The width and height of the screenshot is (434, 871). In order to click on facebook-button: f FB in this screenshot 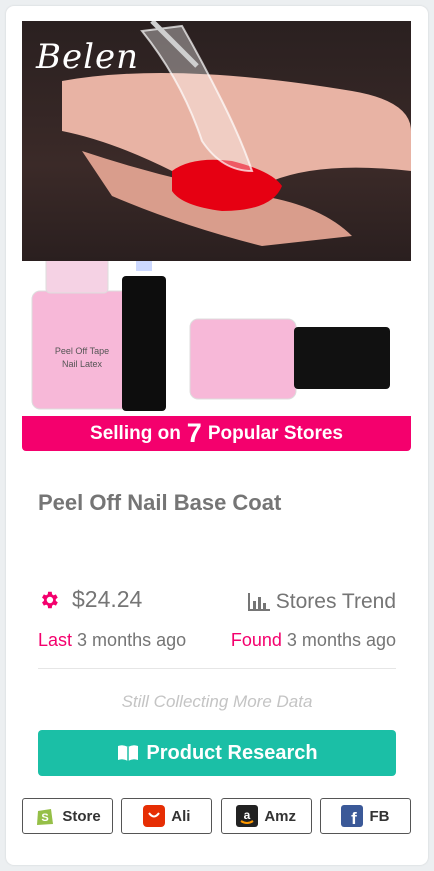, I will do `click(365, 816)`.